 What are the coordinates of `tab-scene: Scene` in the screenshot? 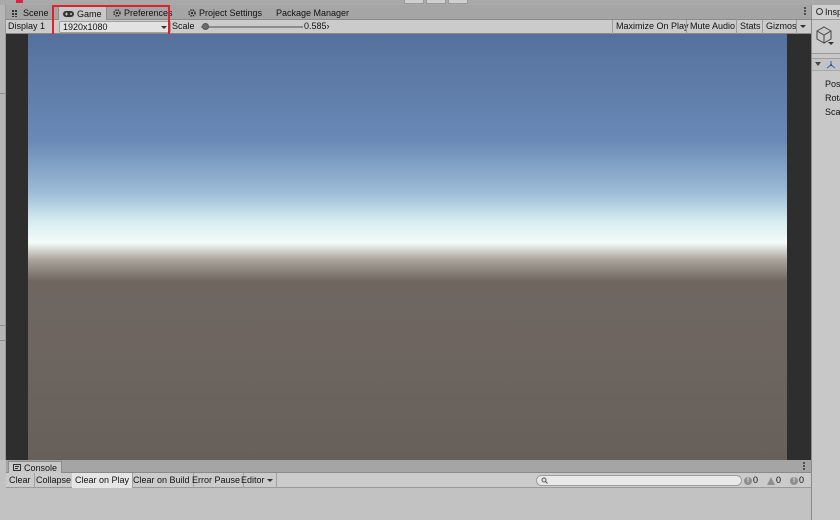 It's located at (30, 13).